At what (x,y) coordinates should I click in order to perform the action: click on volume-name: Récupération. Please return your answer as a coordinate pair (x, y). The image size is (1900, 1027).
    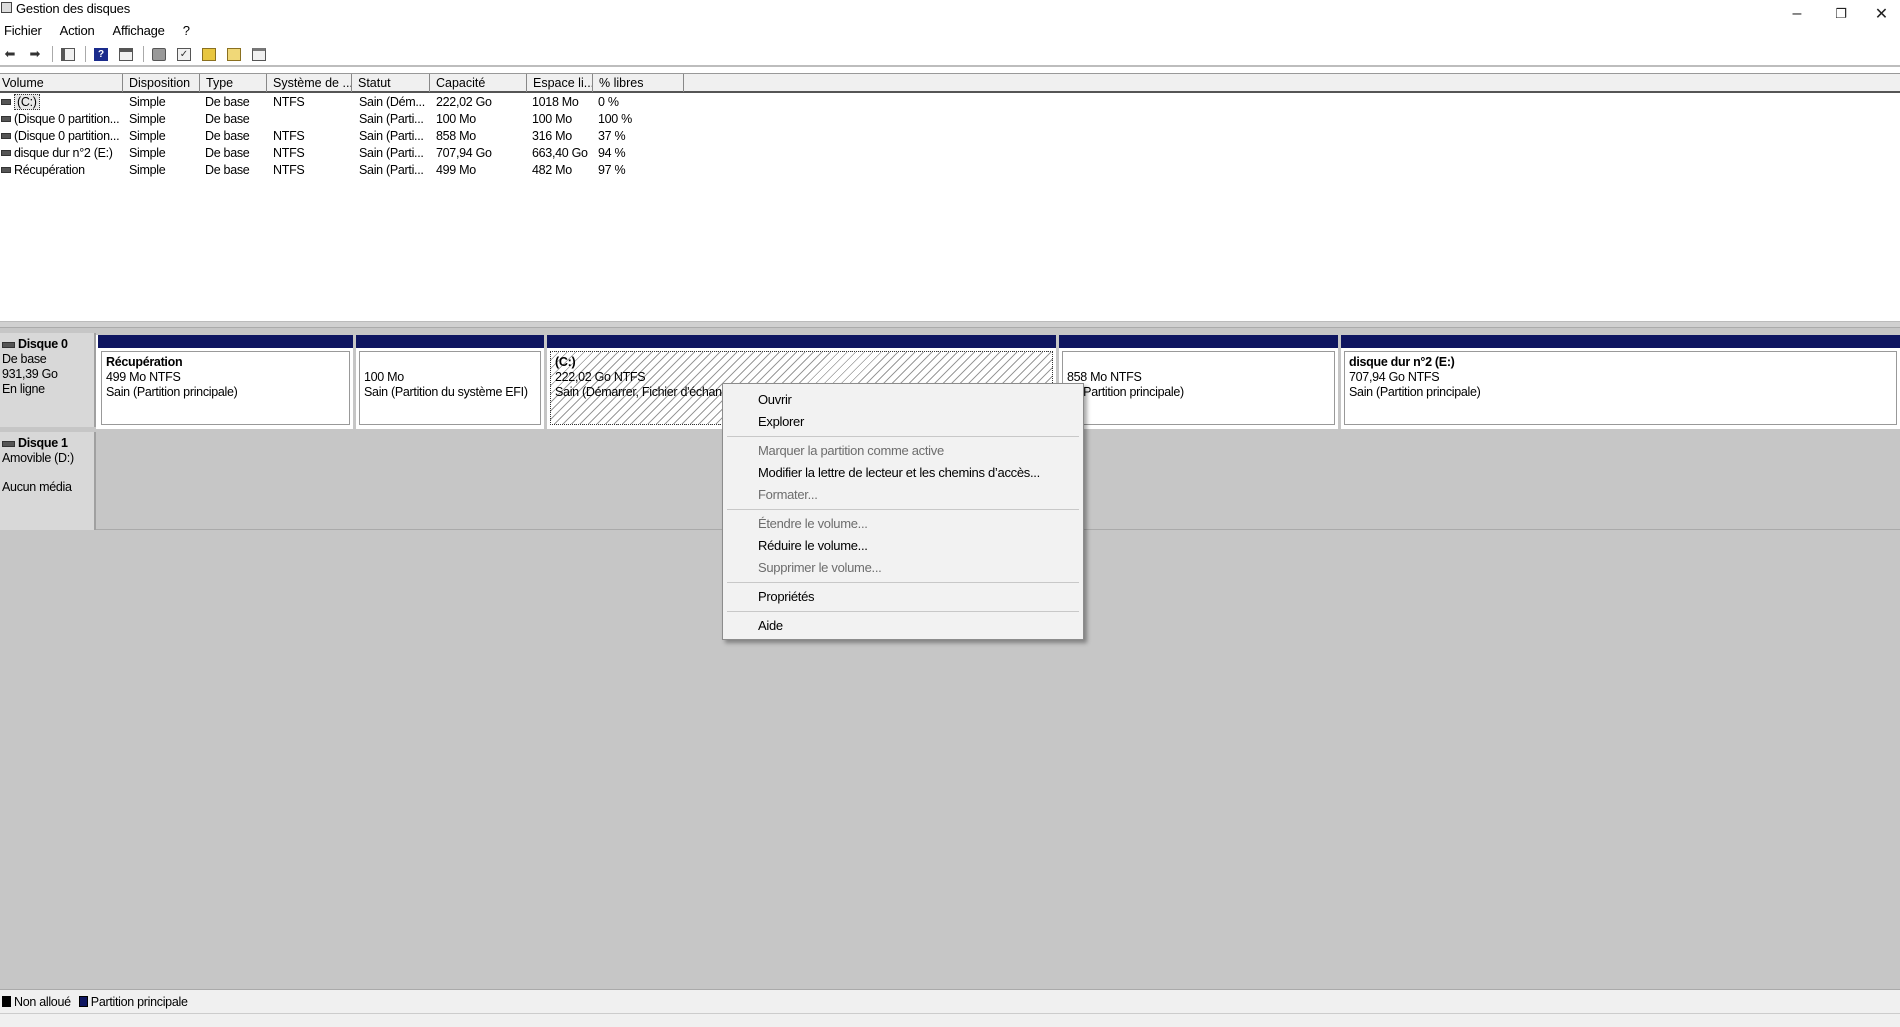
    Looking at the image, I should click on (49, 170).